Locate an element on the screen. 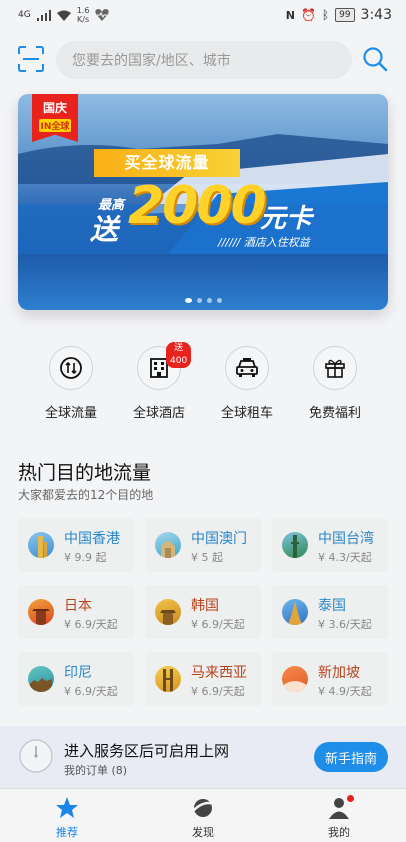  quick-action-hotel: 送400 全球酒店 is located at coordinates (159, 381).